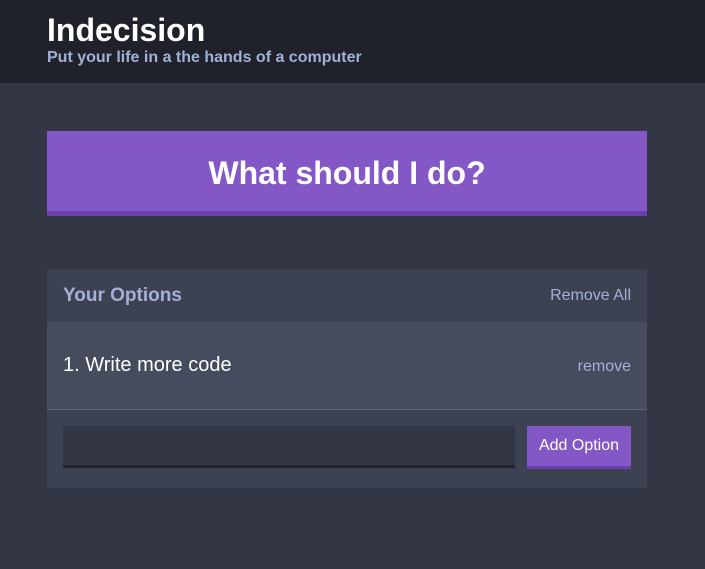  What do you see at coordinates (147, 365) in the screenshot?
I see `option-text: 1. Write more code` at bounding box center [147, 365].